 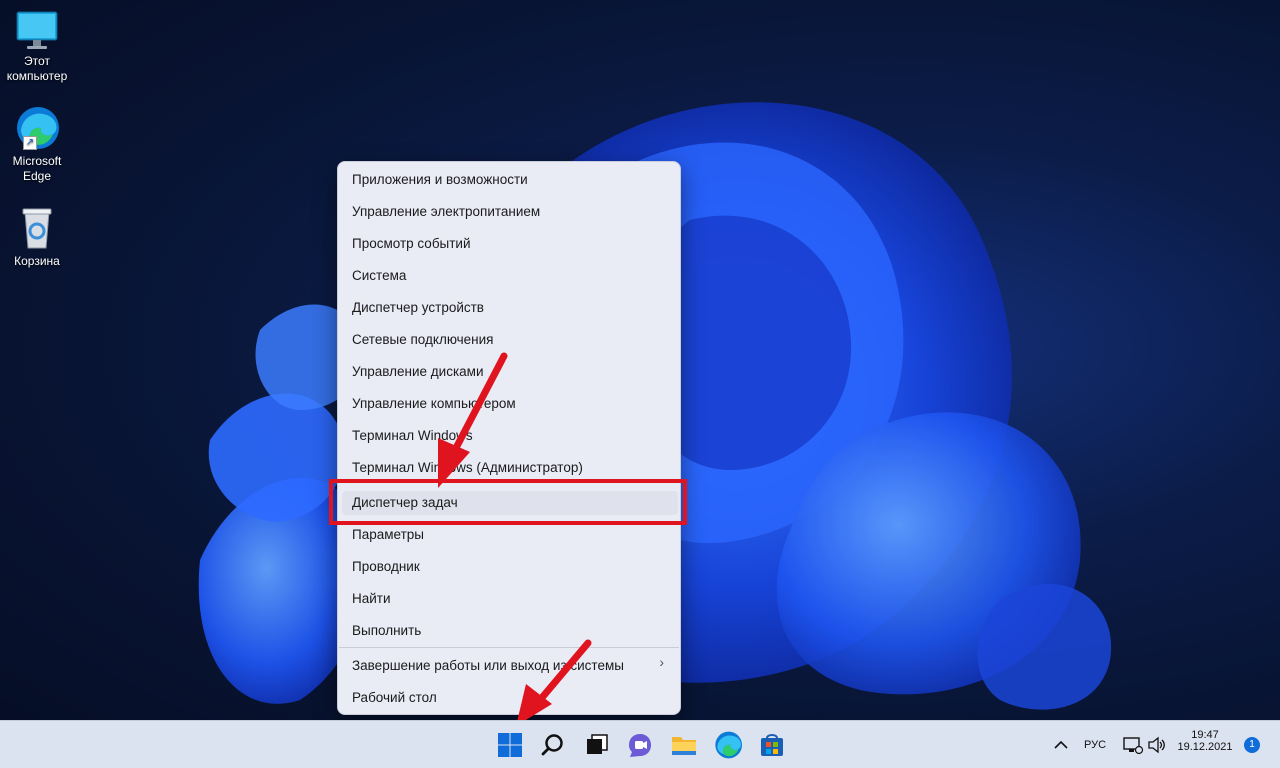 What do you see at coordinates (423, 340) in the screenshot?
I see `menu-item-network-connections: Сетевые подключения` at bounding box center [423, 340].